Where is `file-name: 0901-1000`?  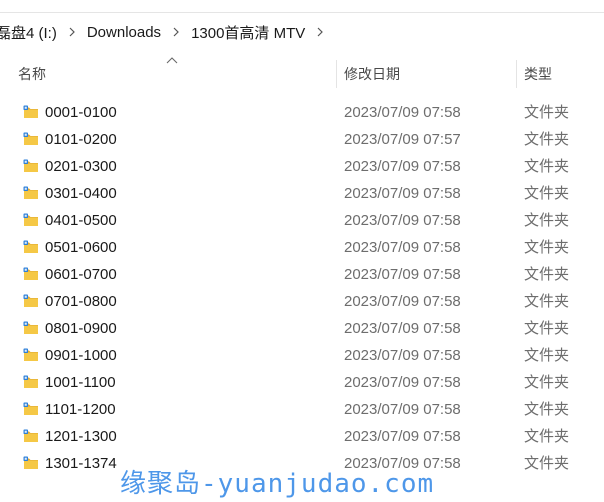
file-name: 0901-1000 is located at coordinates (81, 355).